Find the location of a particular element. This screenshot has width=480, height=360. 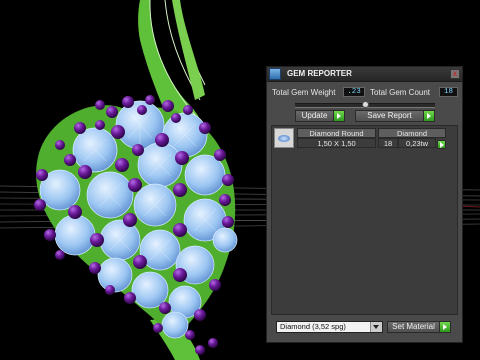

total-gem-count-value: 18 is located at coordinates (448, 92).